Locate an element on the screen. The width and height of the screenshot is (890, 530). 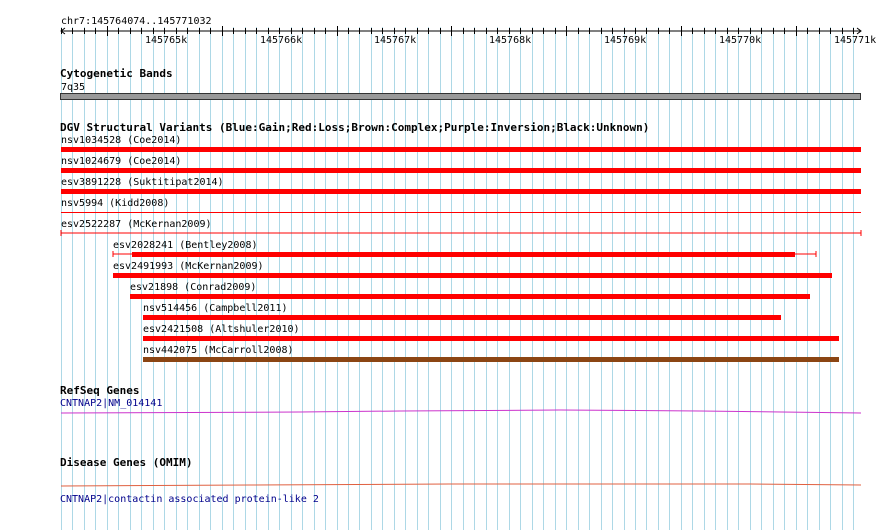
refseq-track-title: RefSeq Genes is located at coordinates (100, 390).